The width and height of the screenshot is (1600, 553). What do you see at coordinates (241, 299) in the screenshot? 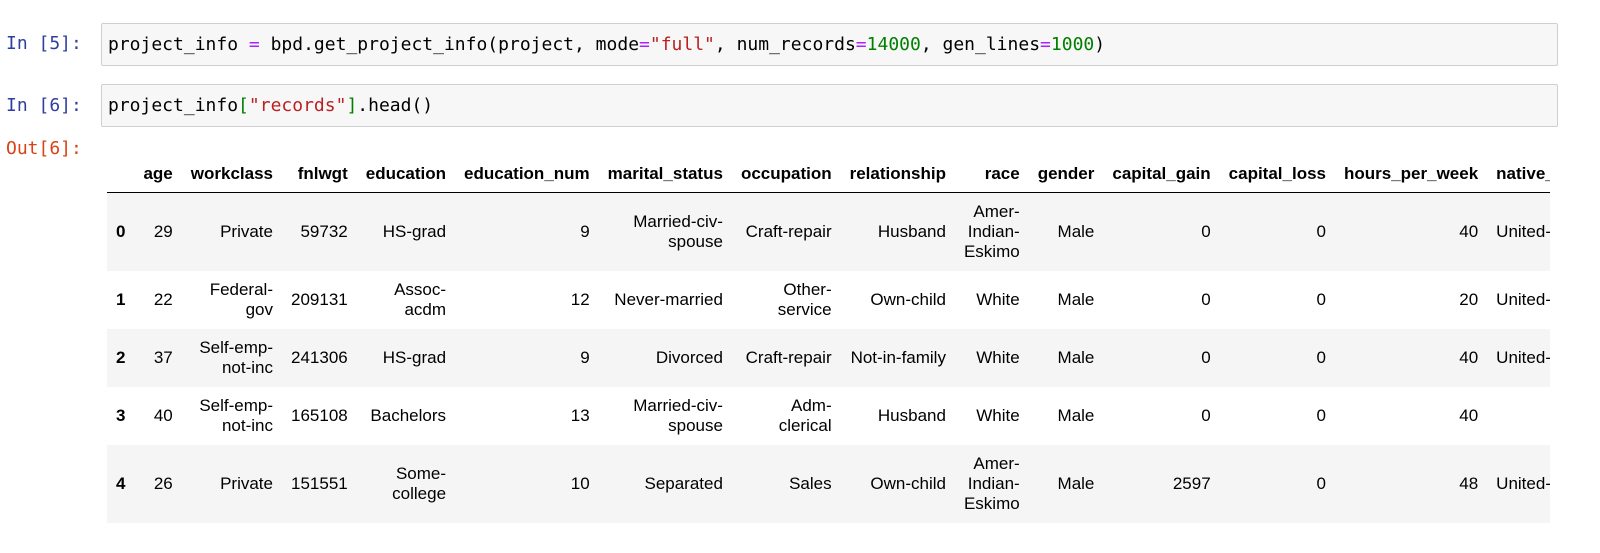
I see `table-cell: Federal-gov` at bounding box center [241, 299].